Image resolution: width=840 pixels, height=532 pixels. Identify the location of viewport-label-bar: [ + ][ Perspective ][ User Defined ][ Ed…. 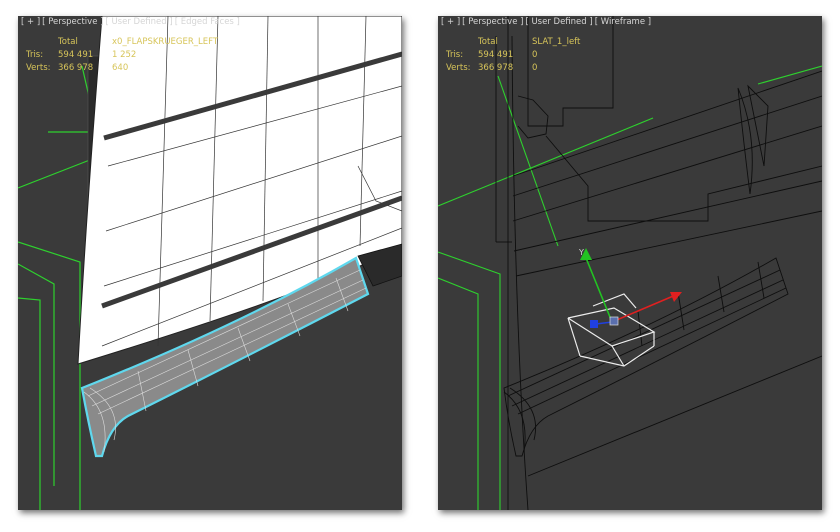
(131, 22).